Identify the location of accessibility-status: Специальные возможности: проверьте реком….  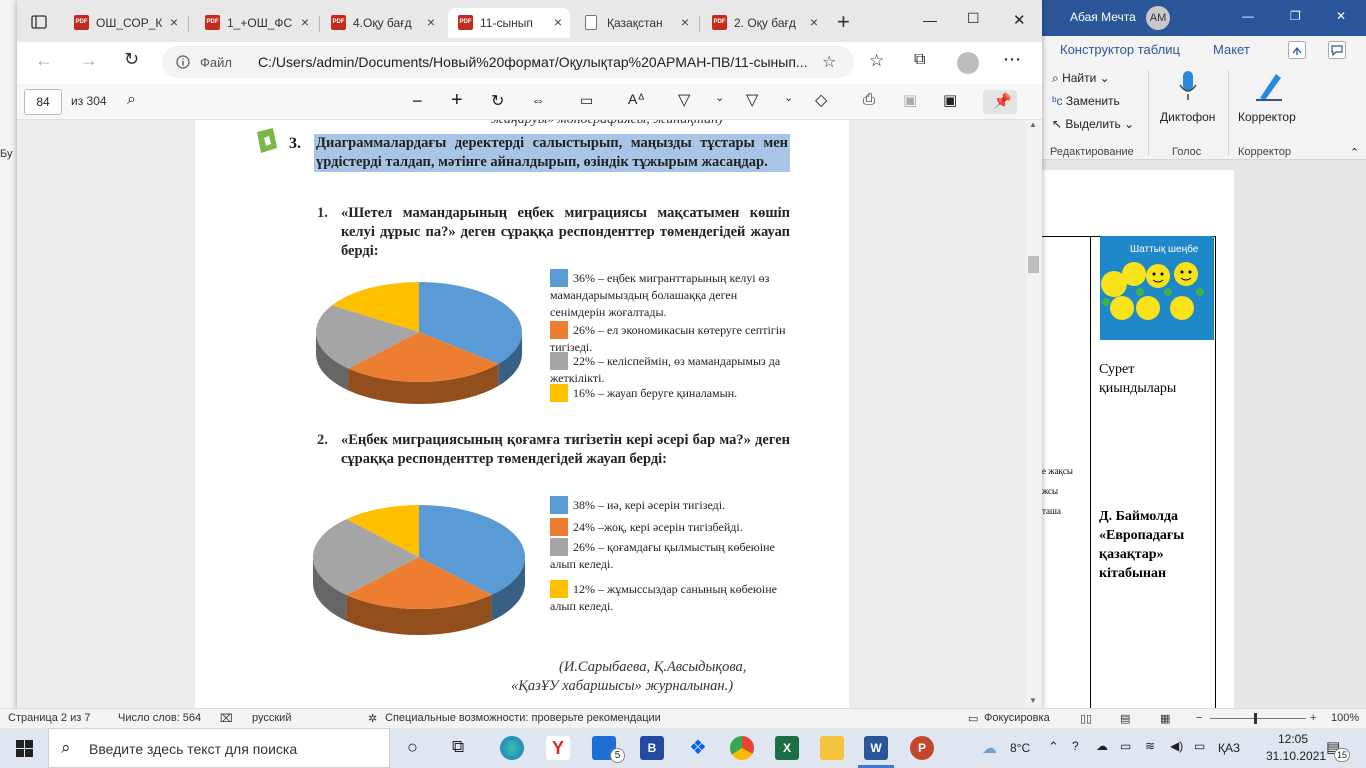
(523, 718).